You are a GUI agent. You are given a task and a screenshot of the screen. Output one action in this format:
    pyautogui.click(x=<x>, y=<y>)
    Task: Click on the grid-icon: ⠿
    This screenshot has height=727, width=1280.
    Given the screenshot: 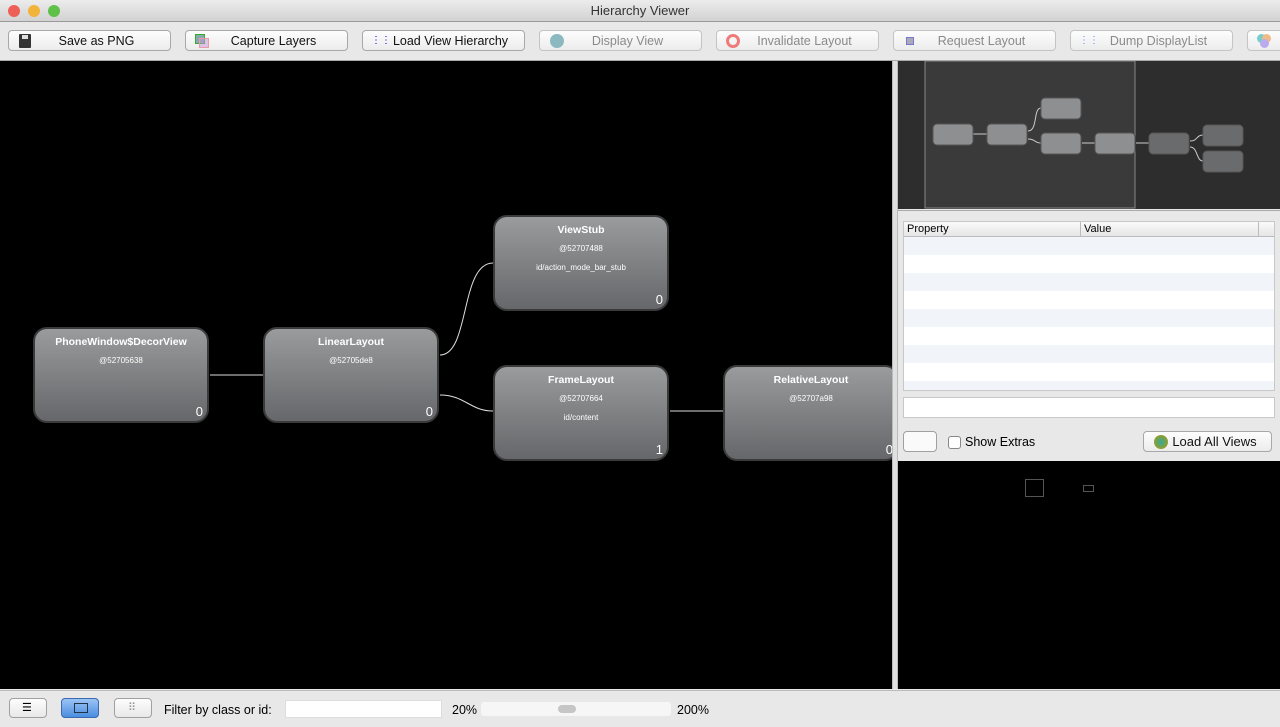 What is the action you would take?
    pyautogui.click(x=132, y=708)
    